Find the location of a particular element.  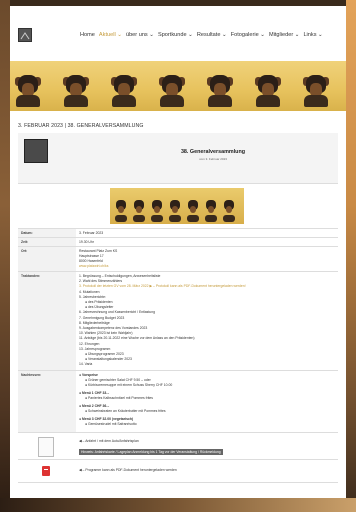

map-attachment-text: ◀ – Anfahrt / mit dem Auto/Anfahrtsplan is located at coordinates (207, 441).